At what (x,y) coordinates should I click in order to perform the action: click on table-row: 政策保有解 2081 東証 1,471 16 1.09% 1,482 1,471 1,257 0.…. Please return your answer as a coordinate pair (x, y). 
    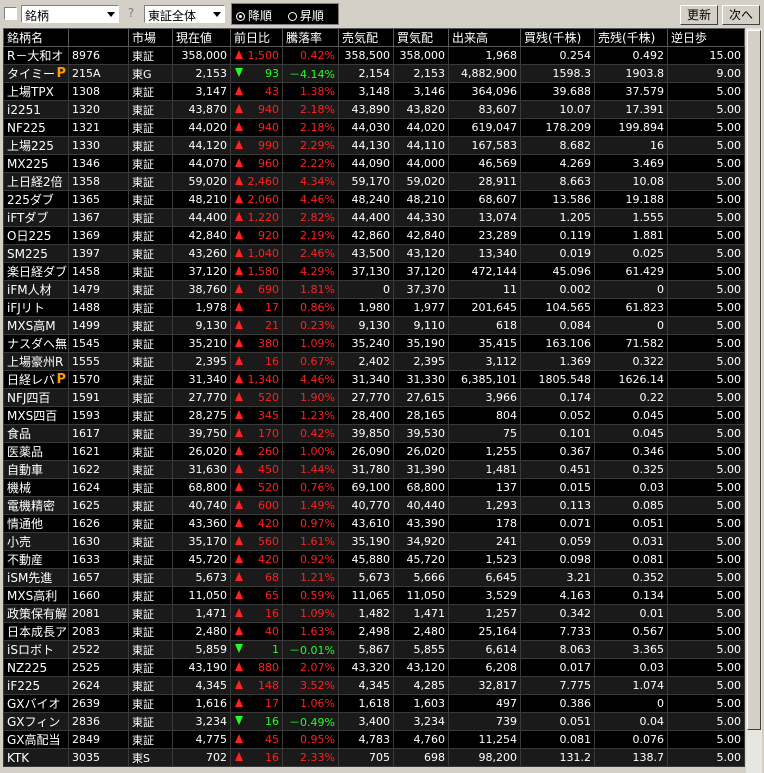
    Looking at the image, I should click on (374, 613).